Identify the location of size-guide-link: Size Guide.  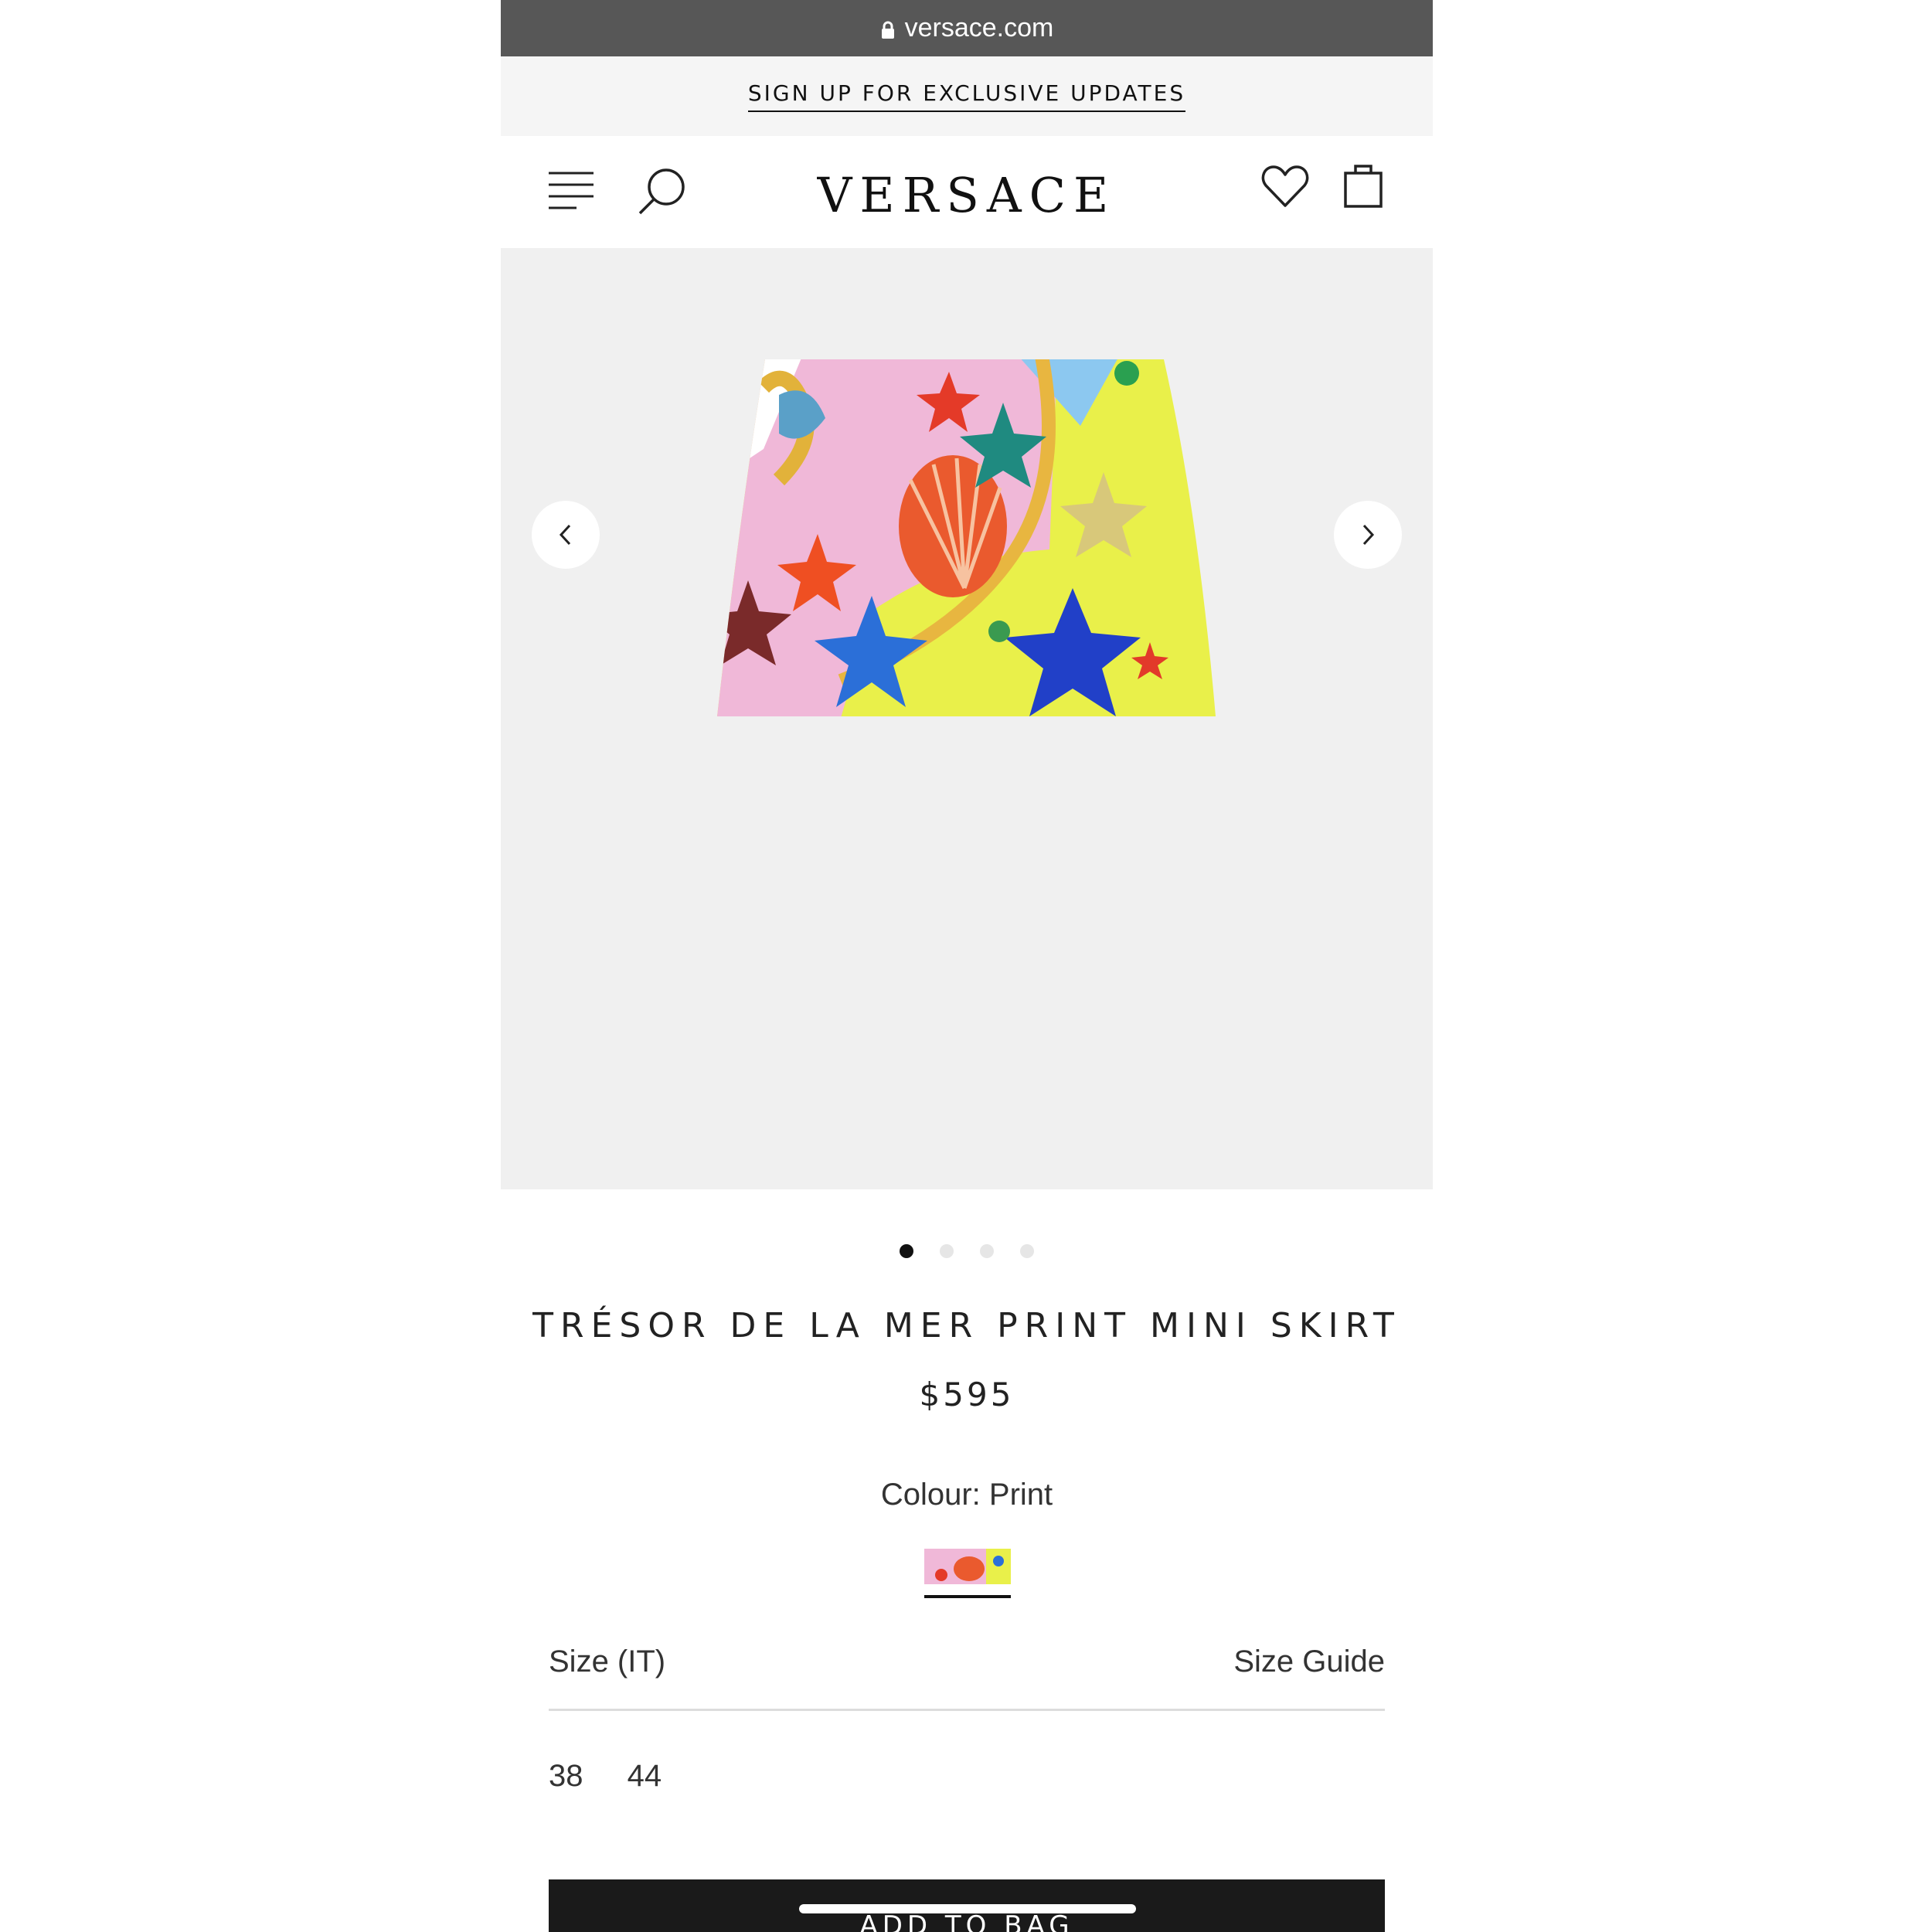
(1309, 1662).